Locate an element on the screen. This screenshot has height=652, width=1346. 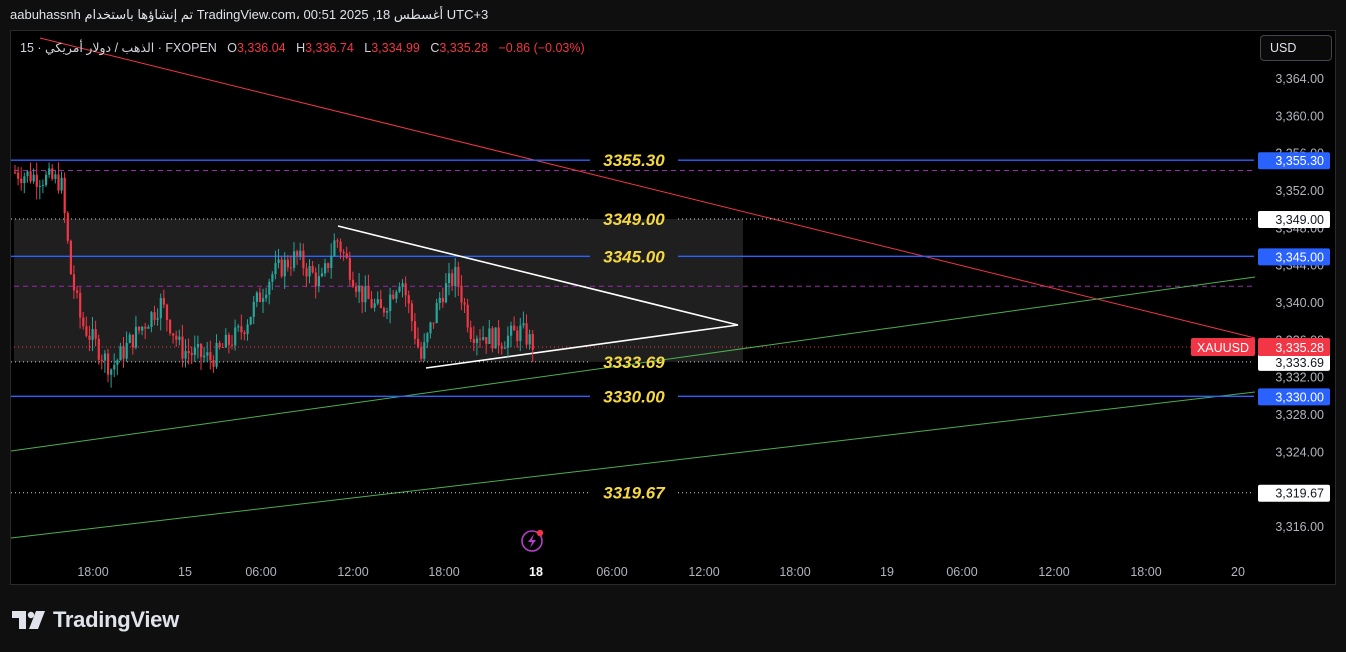
price-axis-tick: 3,340.00 is located at coordinates (1299, 303).